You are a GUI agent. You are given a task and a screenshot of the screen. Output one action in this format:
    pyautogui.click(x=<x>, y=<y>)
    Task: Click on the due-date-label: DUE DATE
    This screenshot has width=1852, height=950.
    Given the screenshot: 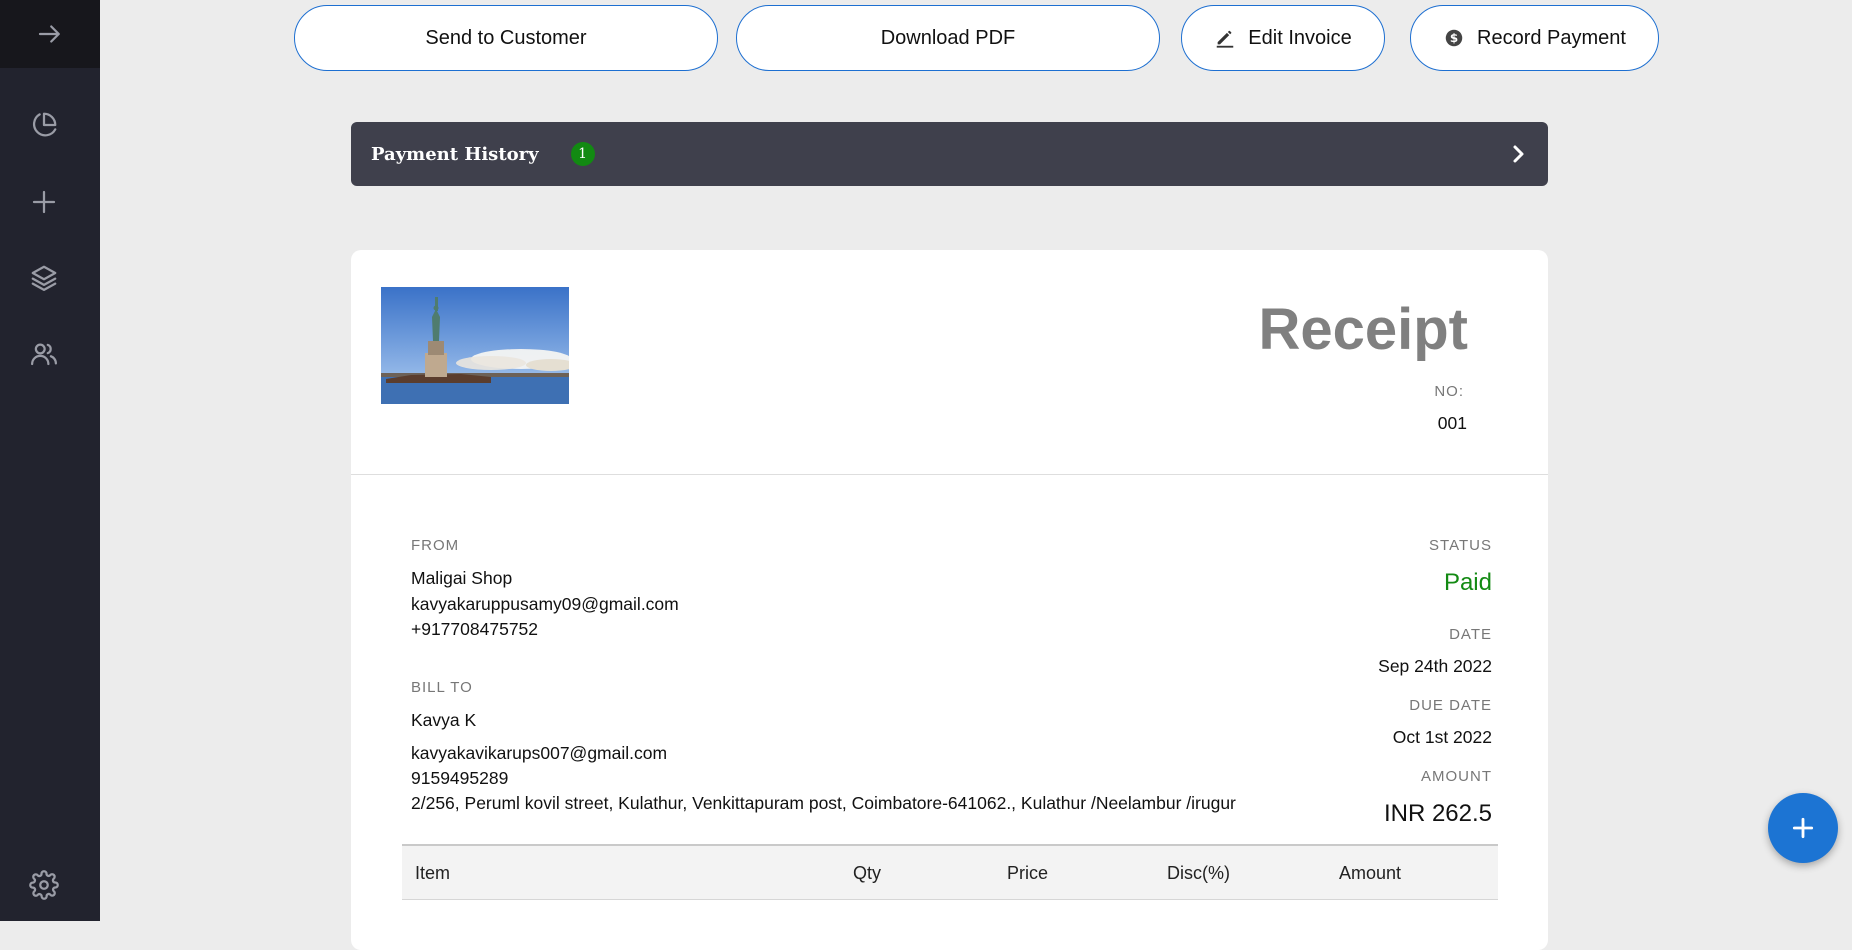 What is the action you would take?
    pyautogui.click(x=1450, y=705)
    